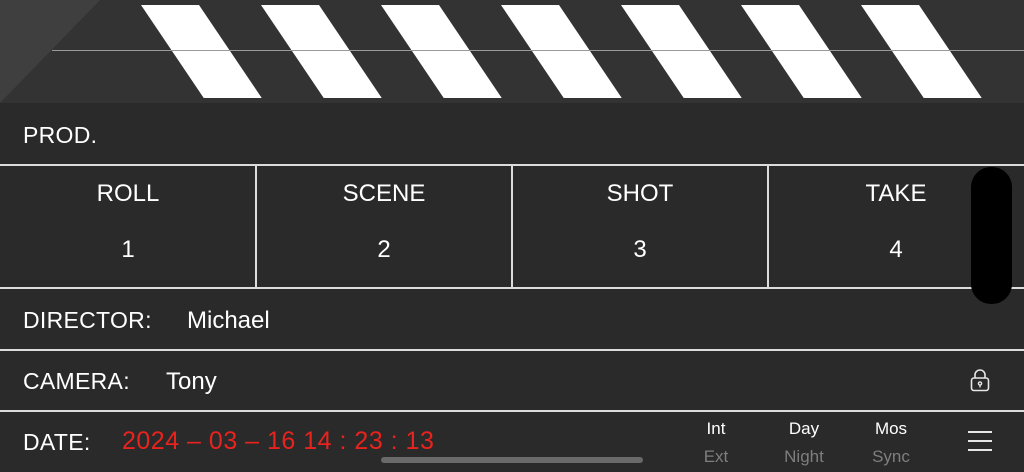  What do you see at coordinates (891, 429) in the screenshot?
I see `toggle-mos: Mos` at bounding box center [891, 429].